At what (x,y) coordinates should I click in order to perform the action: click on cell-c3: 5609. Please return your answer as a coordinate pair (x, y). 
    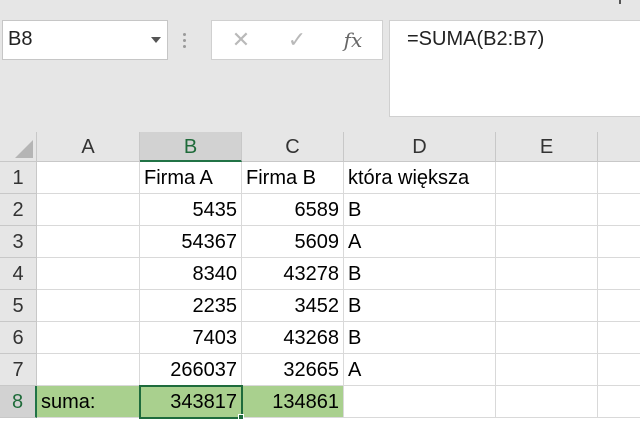
    Looking at the image, I should click on (293, 242).